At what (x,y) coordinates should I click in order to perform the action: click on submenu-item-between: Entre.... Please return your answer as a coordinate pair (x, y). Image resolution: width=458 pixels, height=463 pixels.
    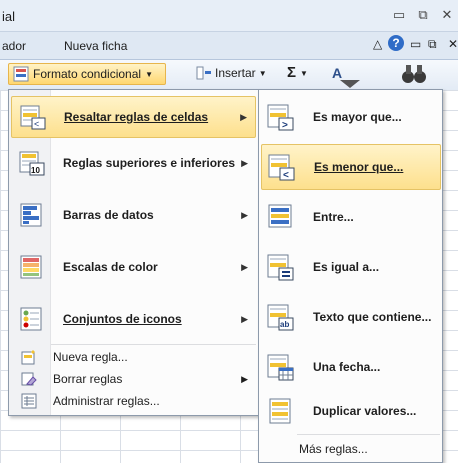
    Looking at the image, I should click on (351, 217).